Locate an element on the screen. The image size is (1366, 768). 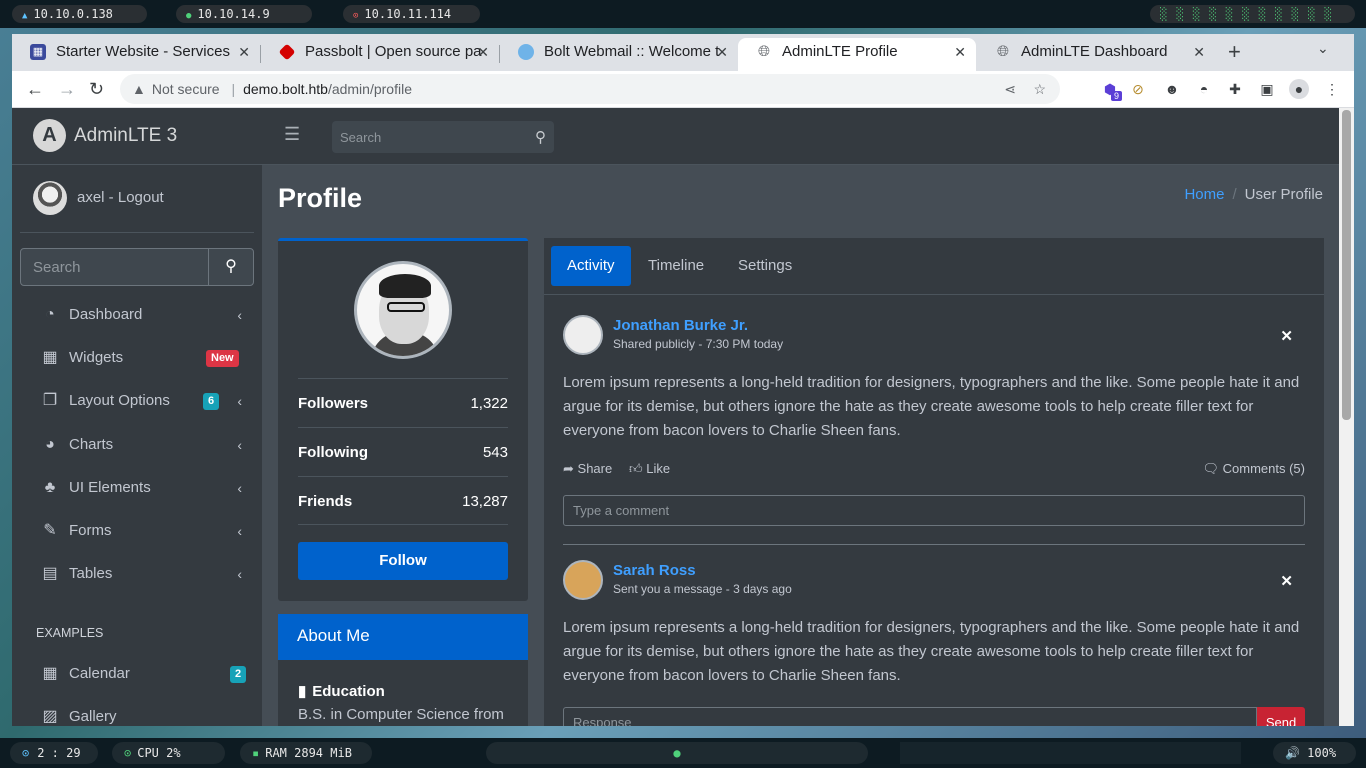
navbar-search-input is located at coordinates (427, 137).